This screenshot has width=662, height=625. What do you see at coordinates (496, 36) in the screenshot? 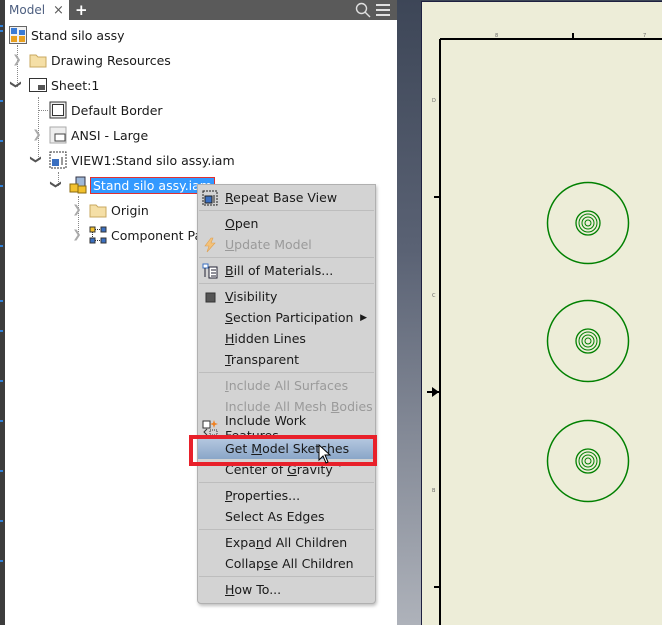
I see `zone-label-top-left: 8` at bounding box center [496, 36].